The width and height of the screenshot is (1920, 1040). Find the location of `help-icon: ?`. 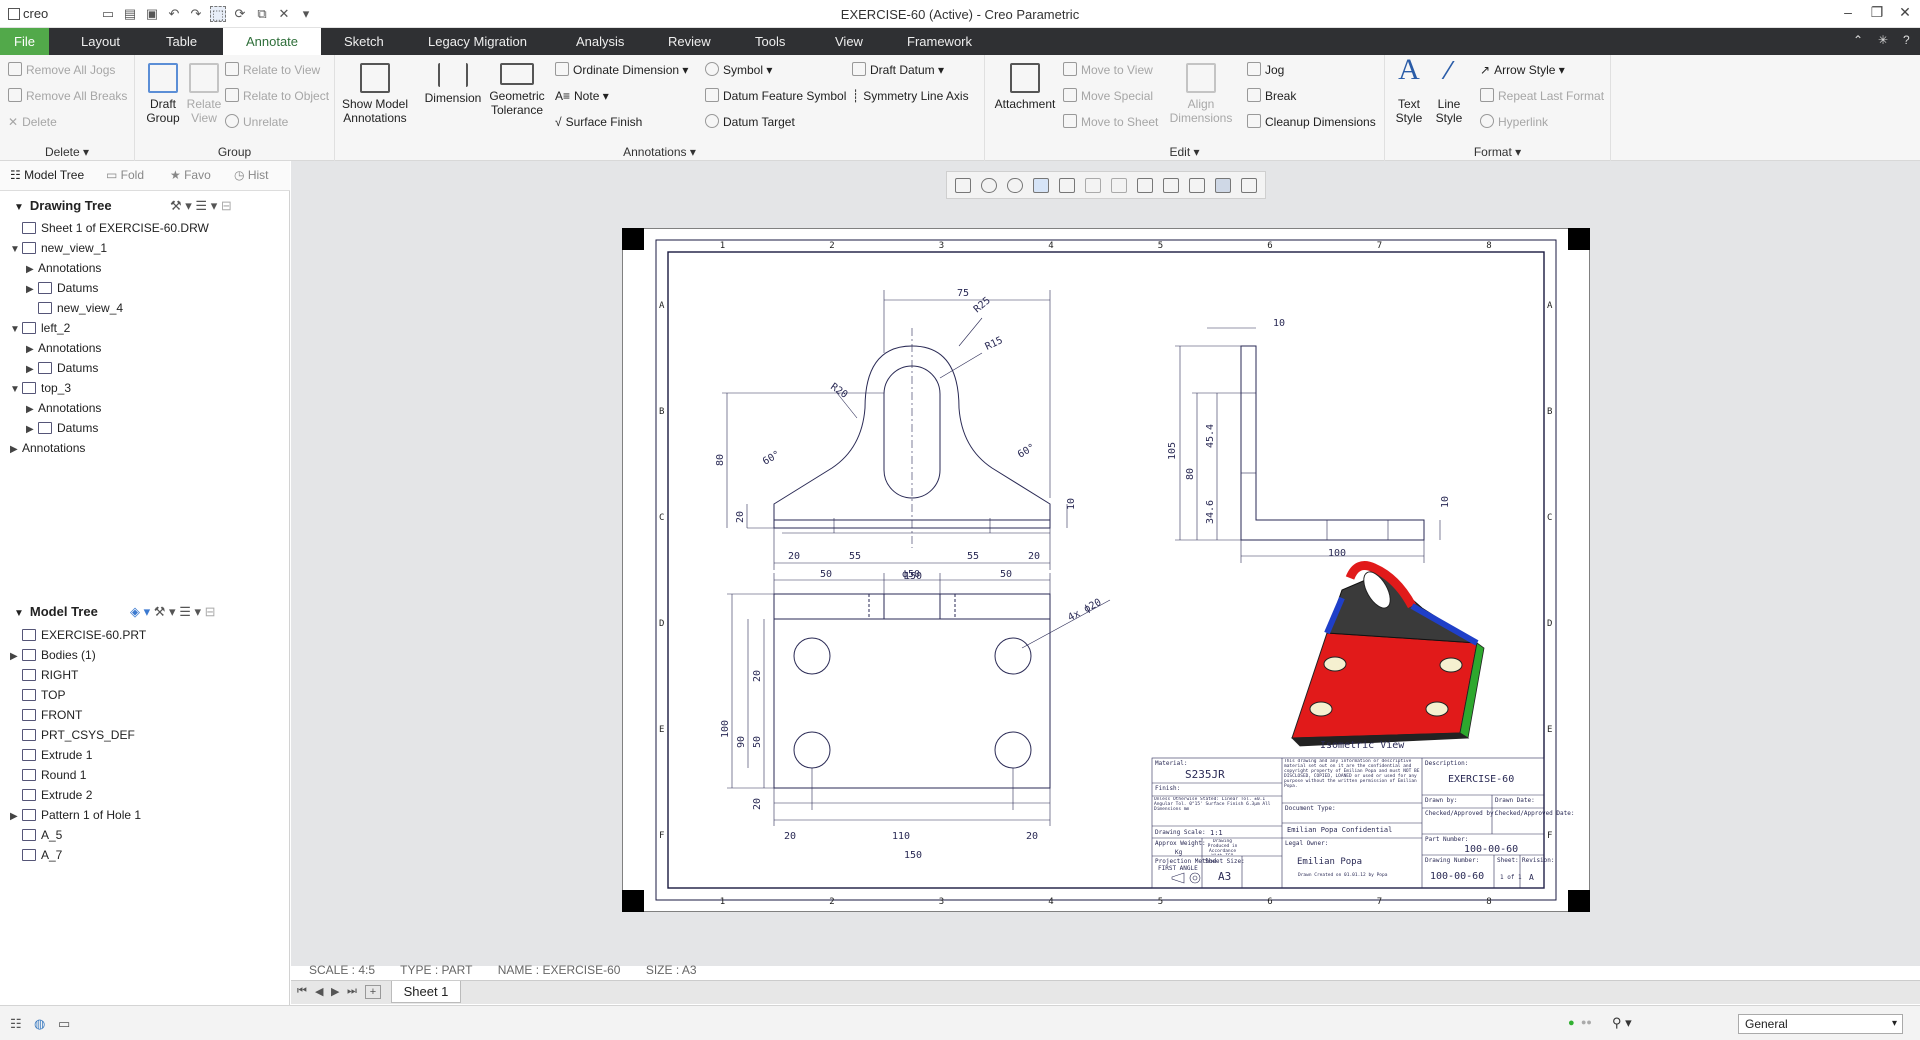

help-icon: ? is located at coordinates (1906, 40).